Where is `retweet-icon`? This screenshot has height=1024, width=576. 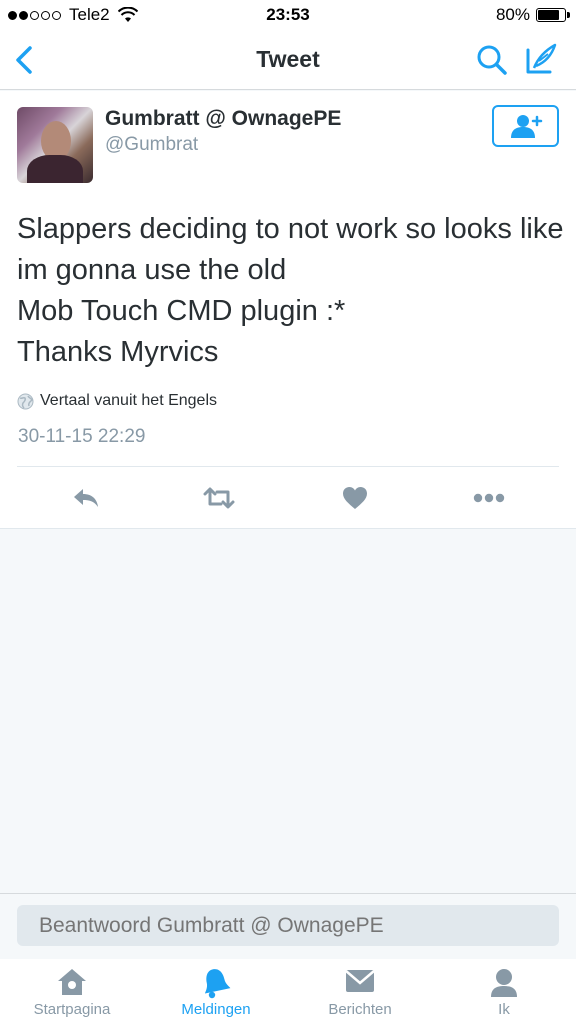 retweet-icon is located at coordinates (219, 498).